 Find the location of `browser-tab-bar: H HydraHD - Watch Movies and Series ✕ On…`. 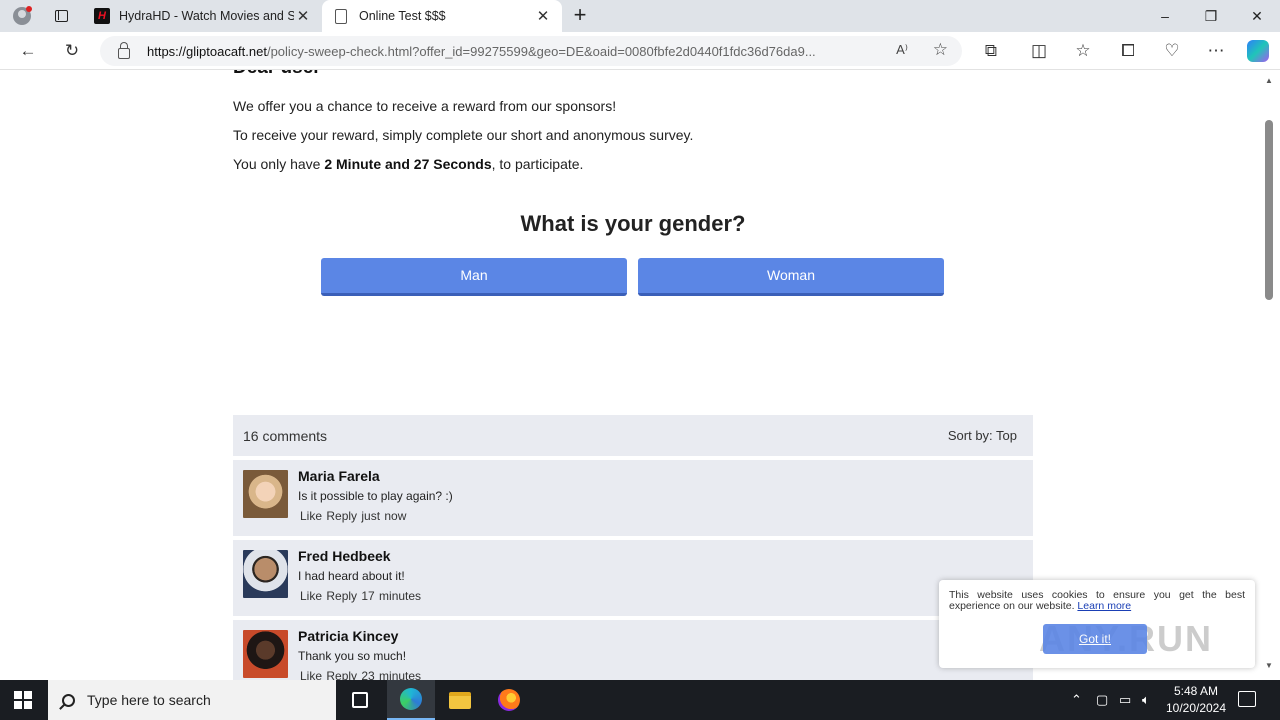

browser-tab-bar: H HydraHD - Watch Movies and Series ✕ On… is located at coordinates (640, 16).